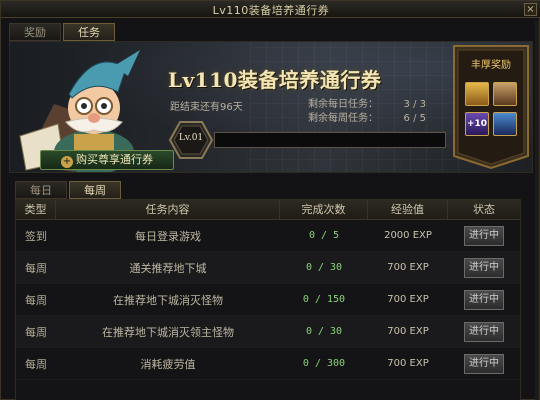  I want to click on row-exp: 2000 EXP, so click(408, 235).